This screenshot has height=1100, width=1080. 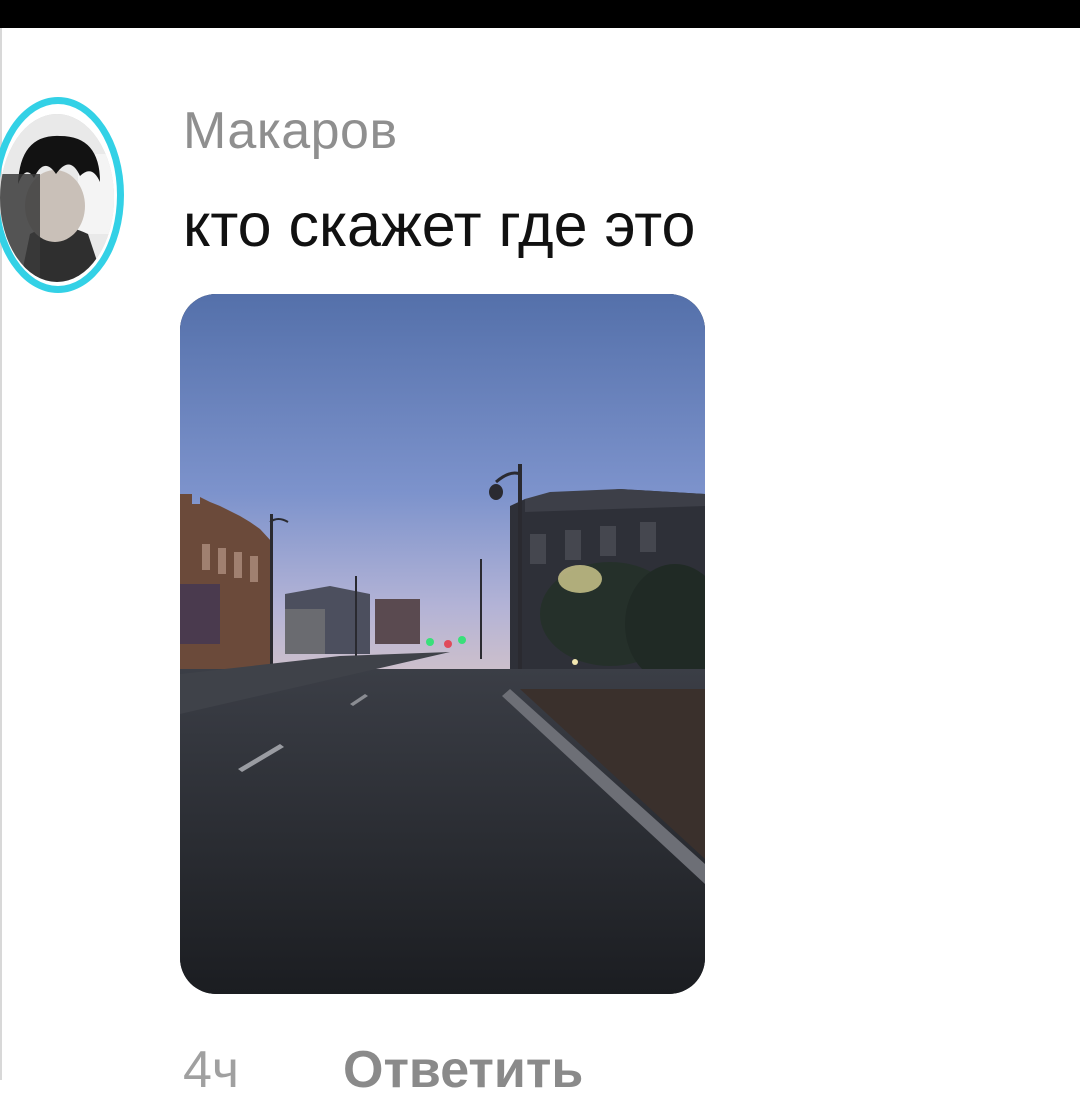 I want to click on comment-author: Макаров, so click(x=290, y=131).